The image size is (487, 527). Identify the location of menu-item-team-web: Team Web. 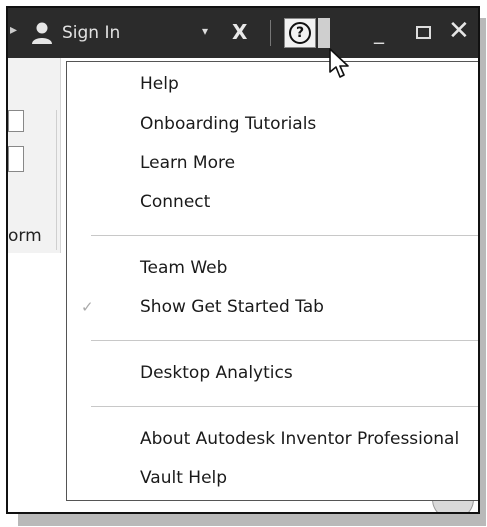
(272, 268).